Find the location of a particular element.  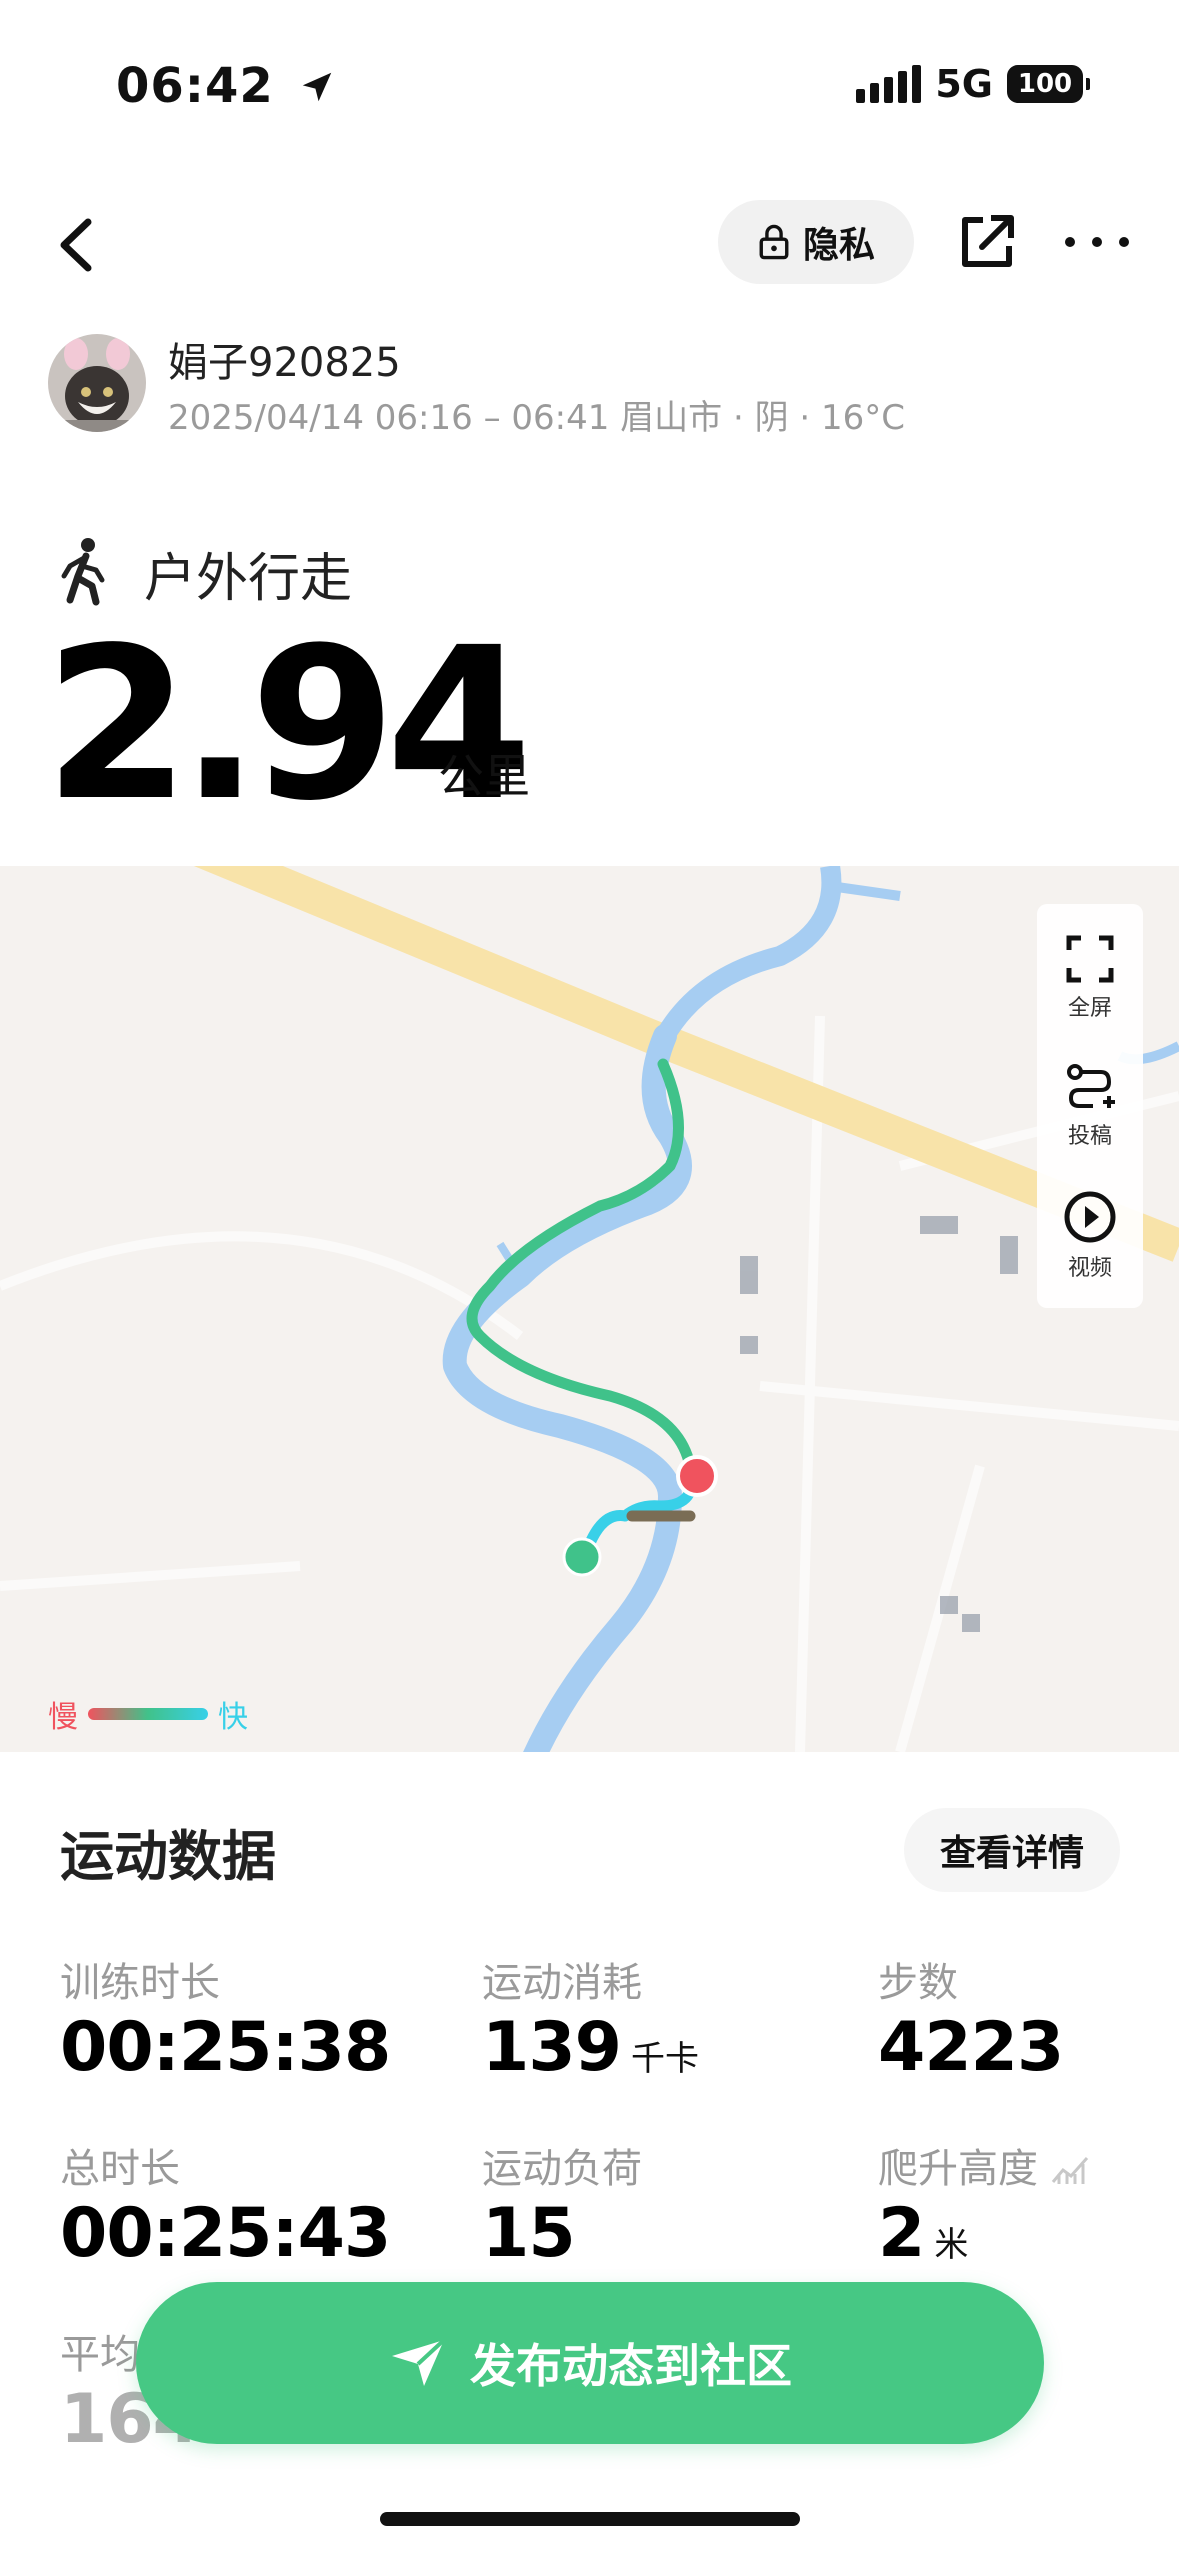

stat-label: 运动负荷 is located at coordinates (562, 2169).